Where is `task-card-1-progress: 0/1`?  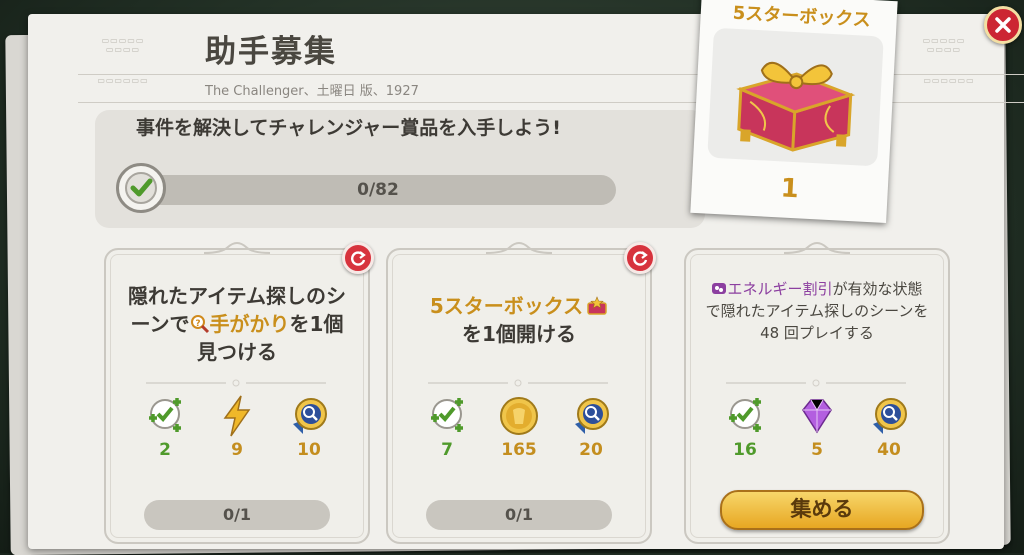 task-card-1-progress: 0/1 is located at coordinates (237, 515).